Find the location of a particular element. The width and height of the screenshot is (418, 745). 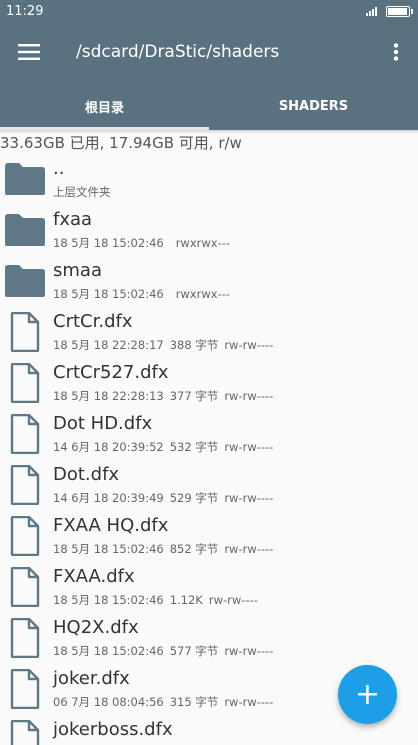

item-size: 532 字节 is located at coordinates (194, 447).